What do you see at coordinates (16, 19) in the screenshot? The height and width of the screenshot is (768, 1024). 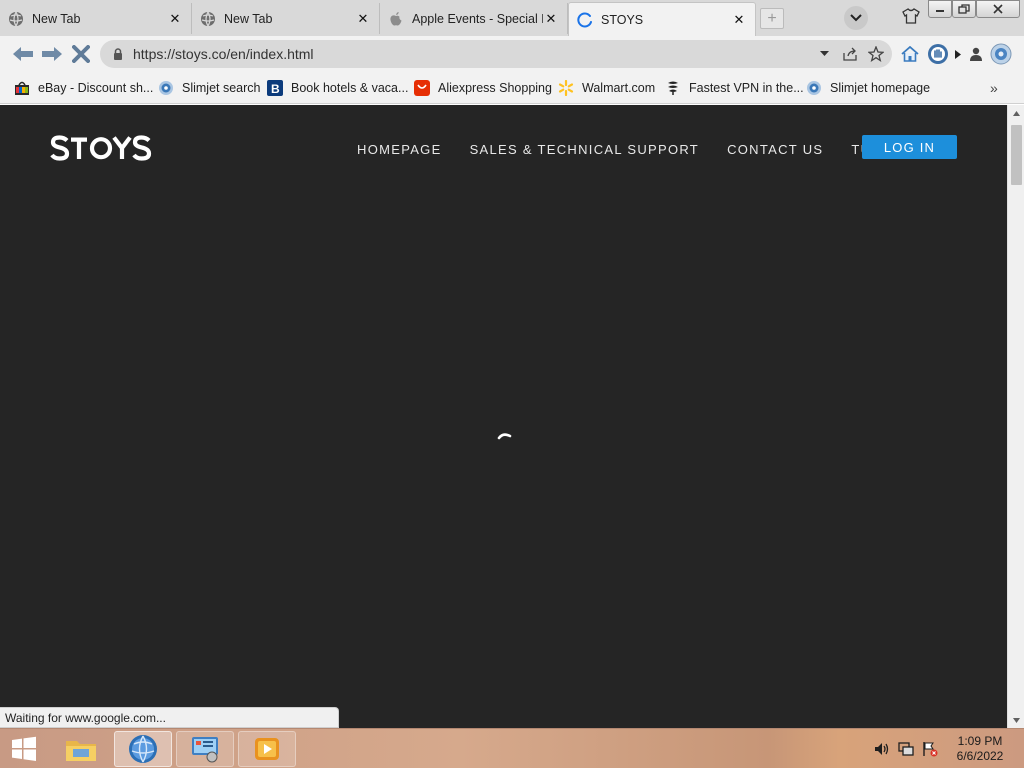 I see `globe-icon` at bounding box center [16, 19].